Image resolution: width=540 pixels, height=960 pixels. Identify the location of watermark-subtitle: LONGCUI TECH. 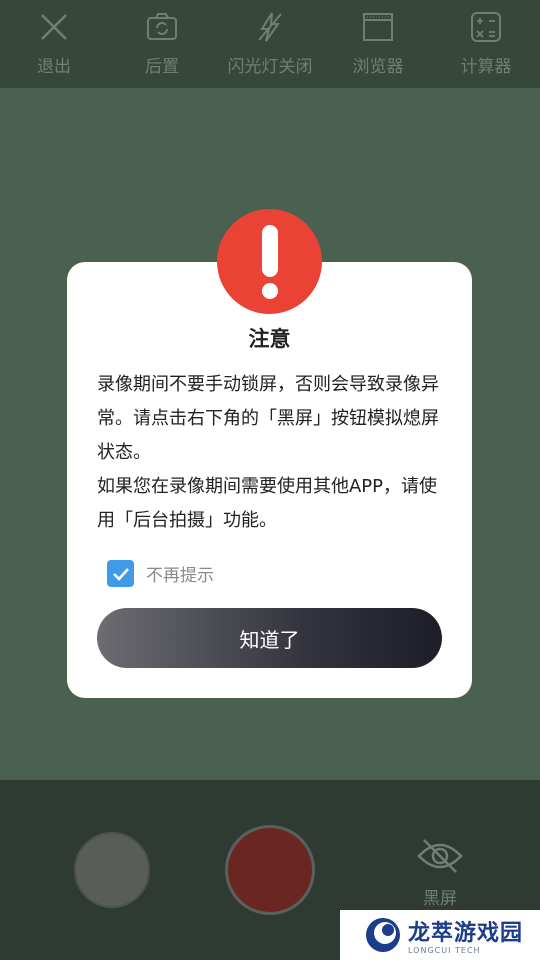
(444, 950).